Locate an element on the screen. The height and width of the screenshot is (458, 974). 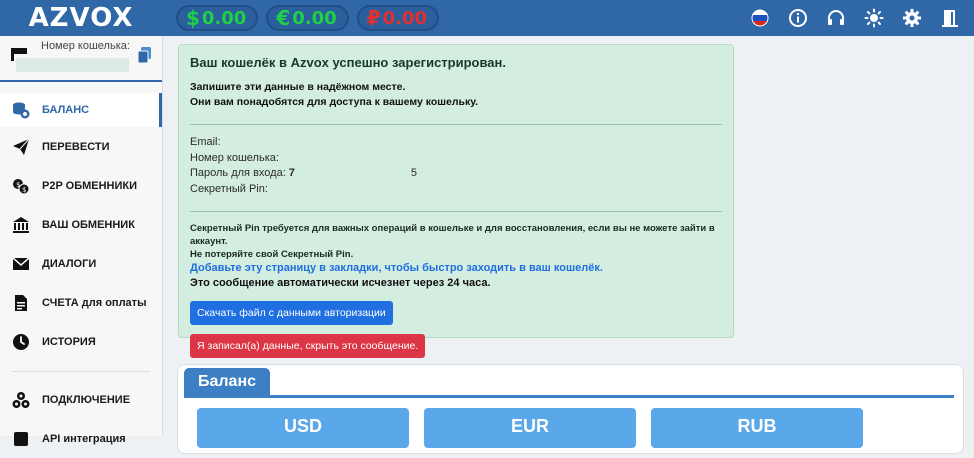
eur-balance-pill: € 0.00 is located at coordinates (307, 18).